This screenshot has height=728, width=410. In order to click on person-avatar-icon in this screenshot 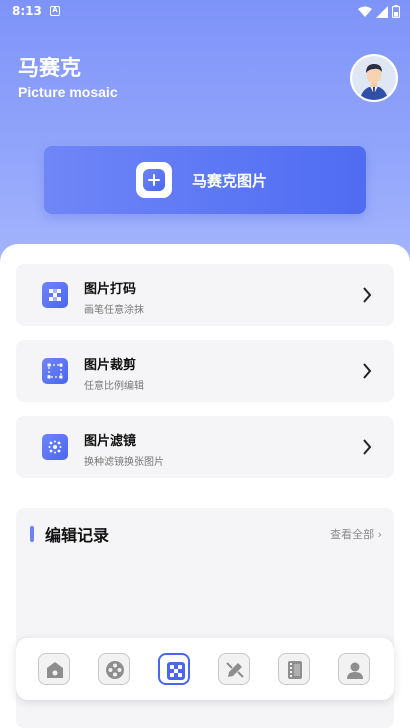, I will do `click(374, 78)`.